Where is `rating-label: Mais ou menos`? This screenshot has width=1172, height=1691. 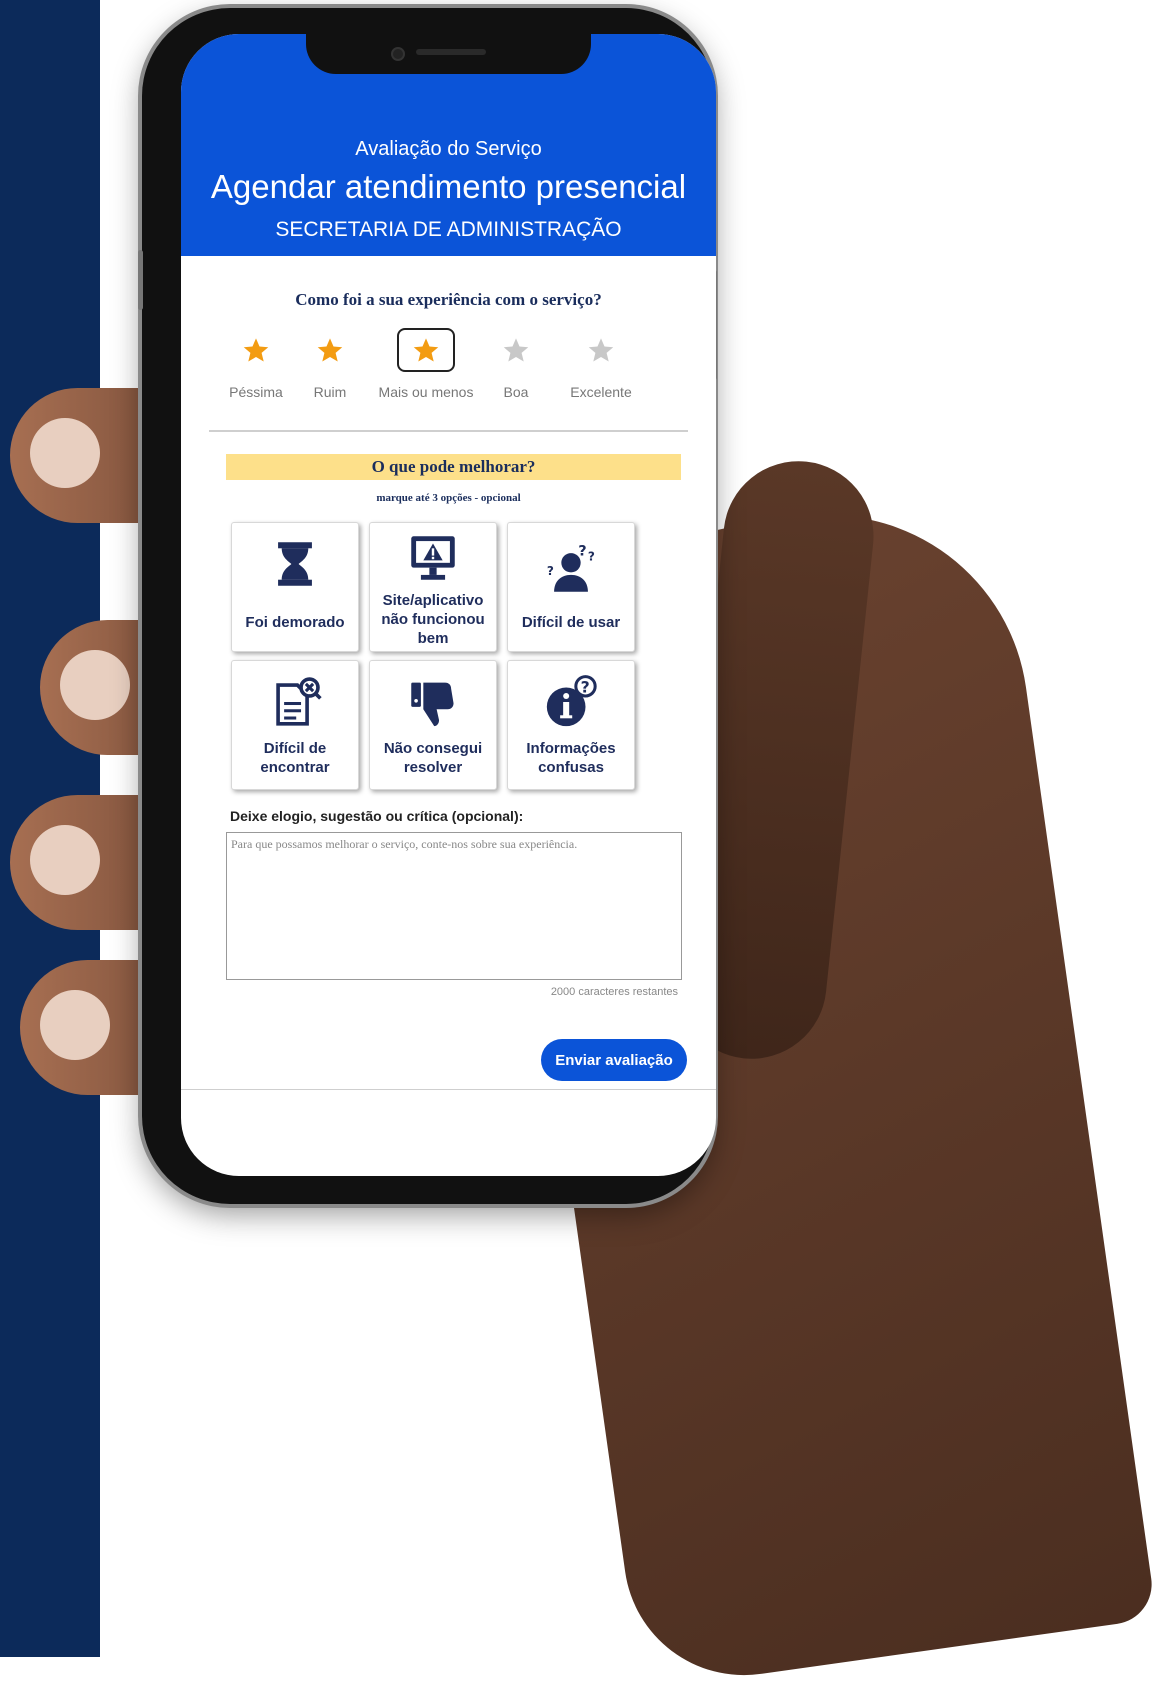
rating-label: Mais ou menos is located at coordinates (426, 392).